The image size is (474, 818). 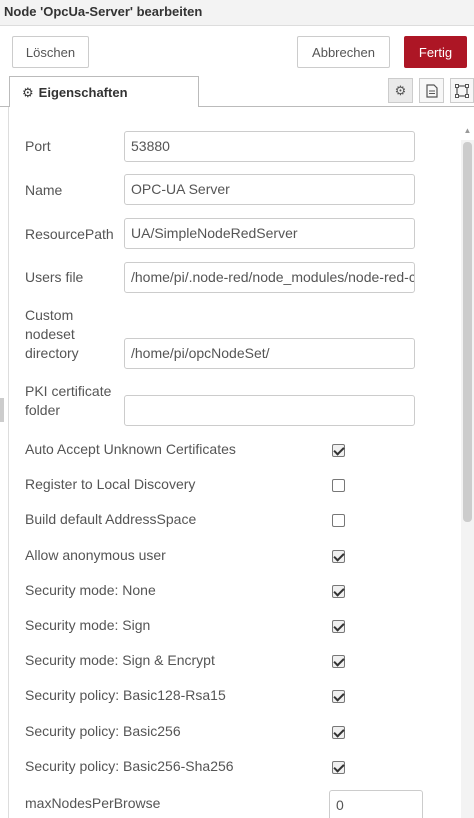 I want to click on checkbox-label: Allow anonymous user, so click(x=95, y=555).